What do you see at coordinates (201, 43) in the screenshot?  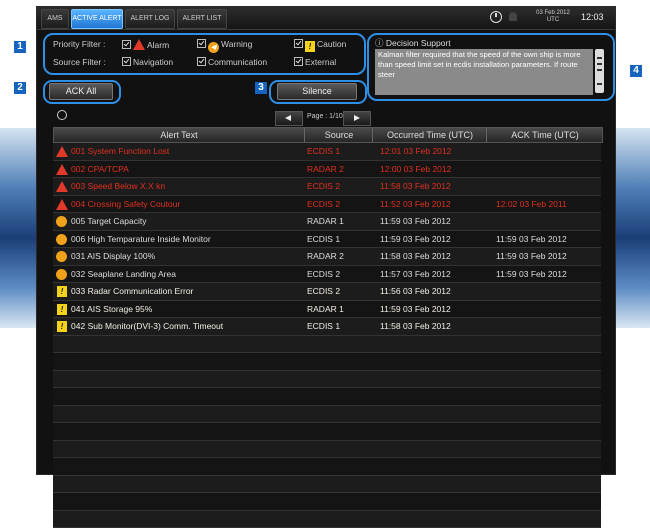 I see `warning-checkbox` at bounding box center [201, 43].